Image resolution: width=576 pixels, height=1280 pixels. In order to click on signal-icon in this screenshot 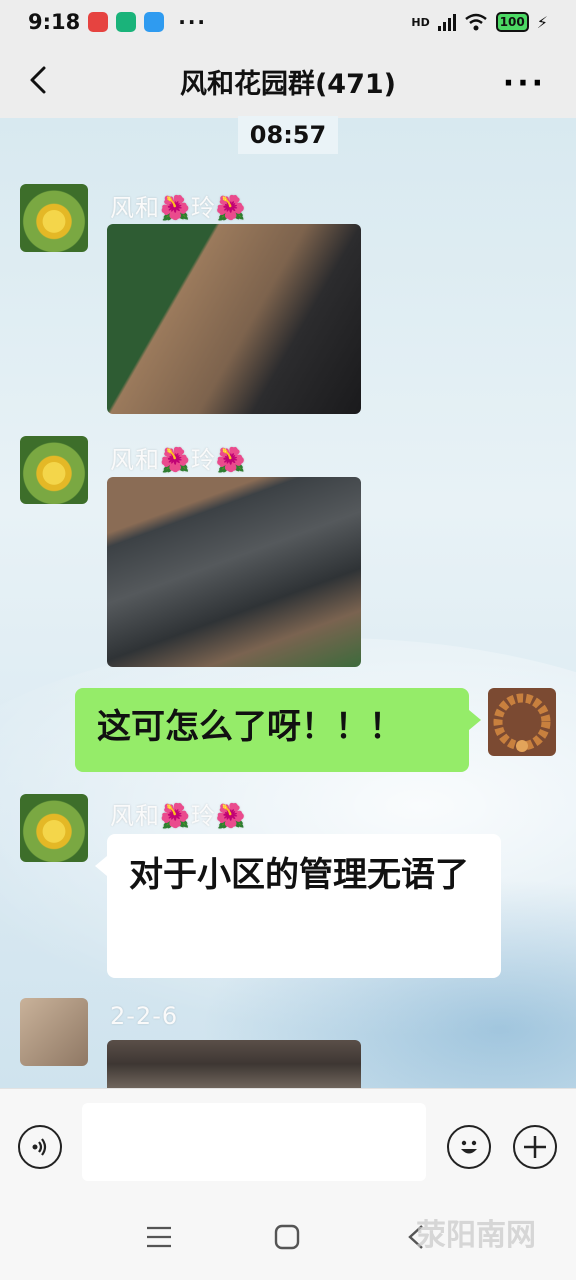, I will do `click(446, 22)`.